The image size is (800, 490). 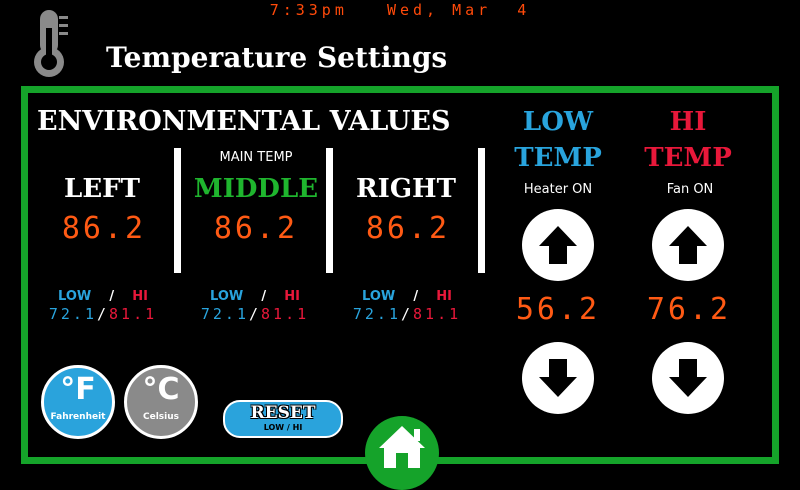 I want to click on main-temp-caption: MAIN TEMP, so click(x=256, y=157).